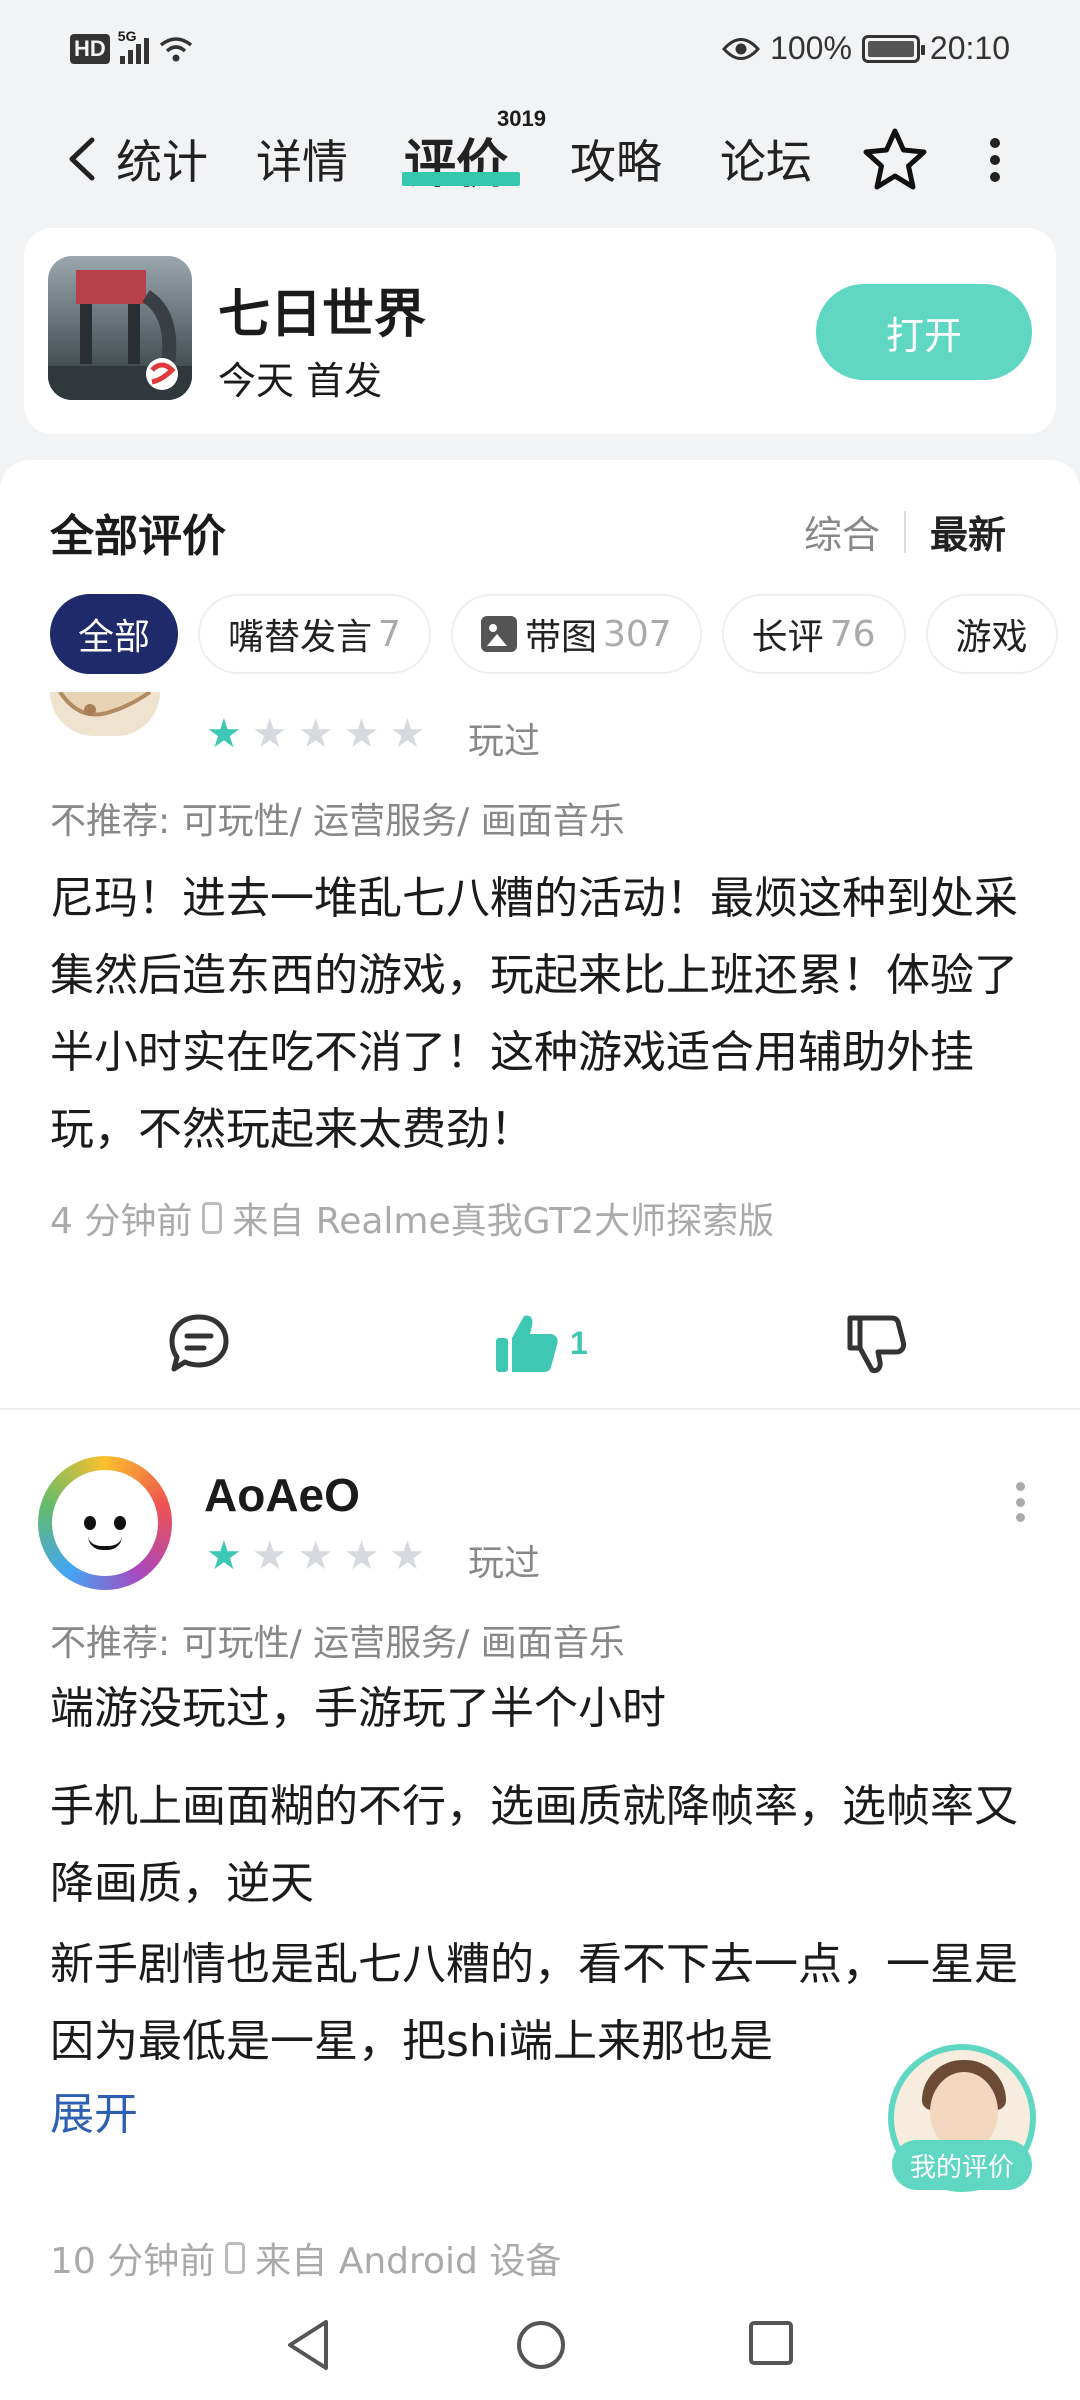 The image size is (1080, 2400). What do you see at coordinates (461, 179) in the screenshot?
I see `active-tab-indicator` at bounding box center [461, 179].